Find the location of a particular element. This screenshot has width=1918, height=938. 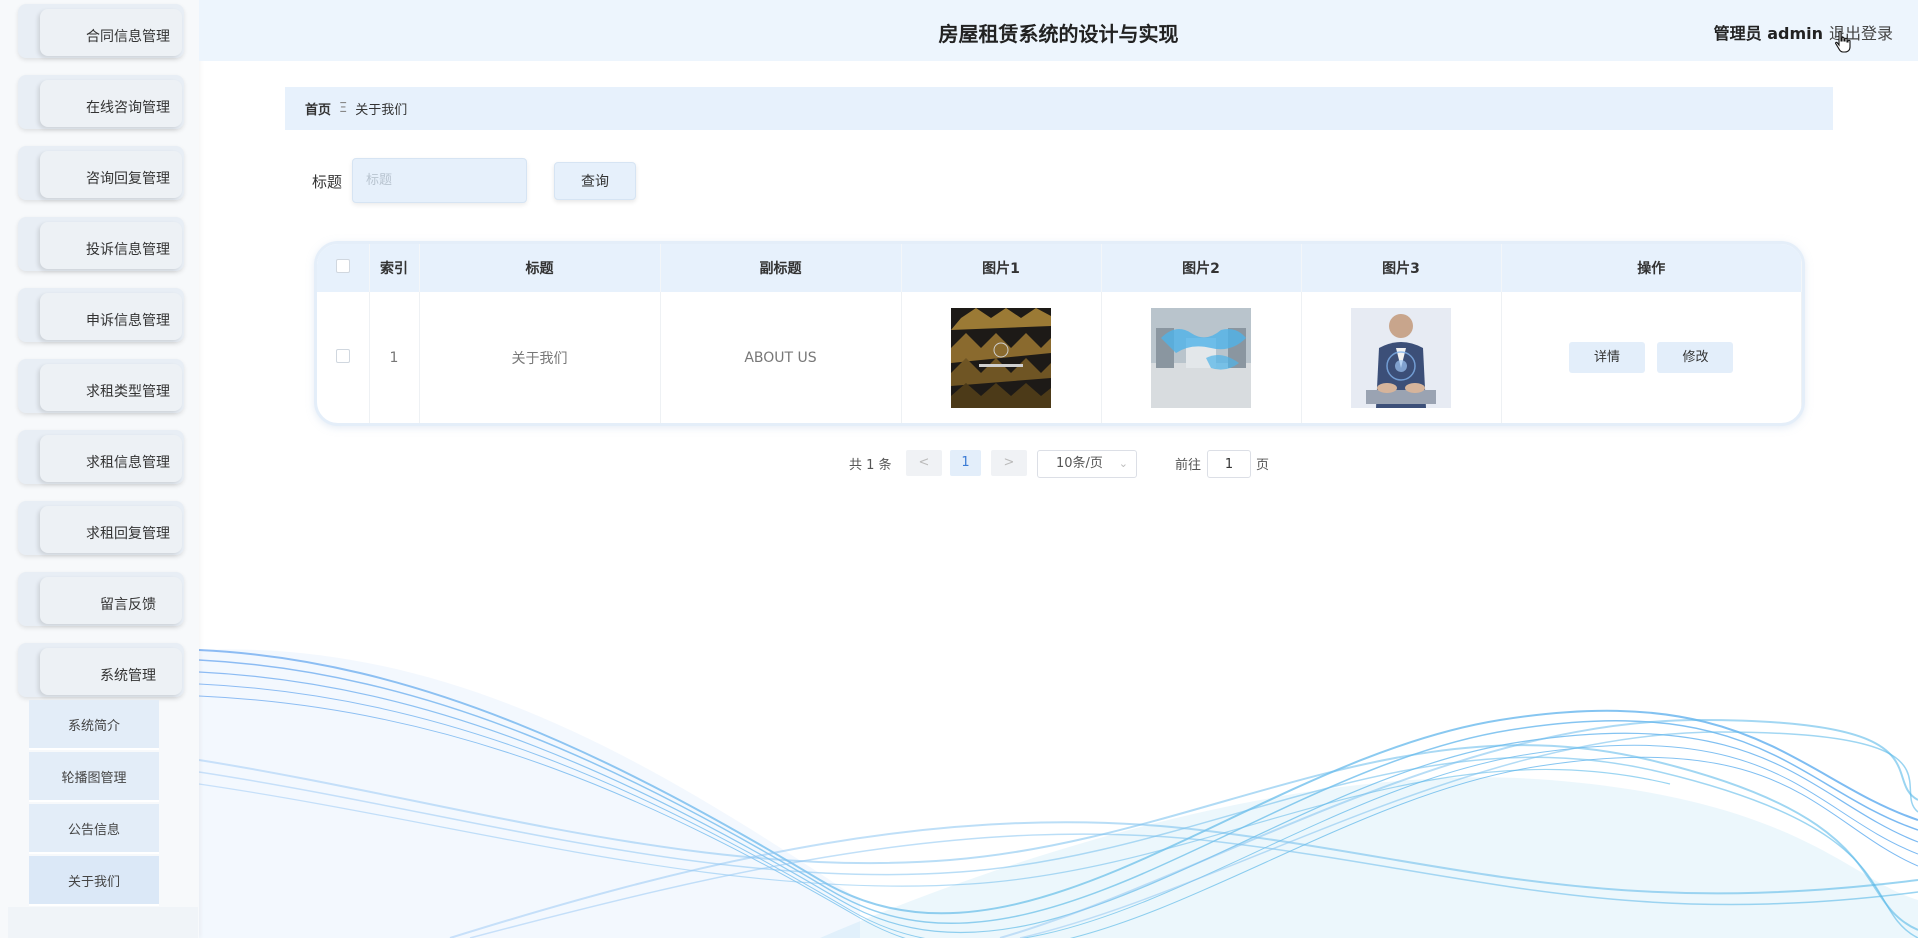

breadcrumb-home: 首页 is located at coordinates (318, 108).